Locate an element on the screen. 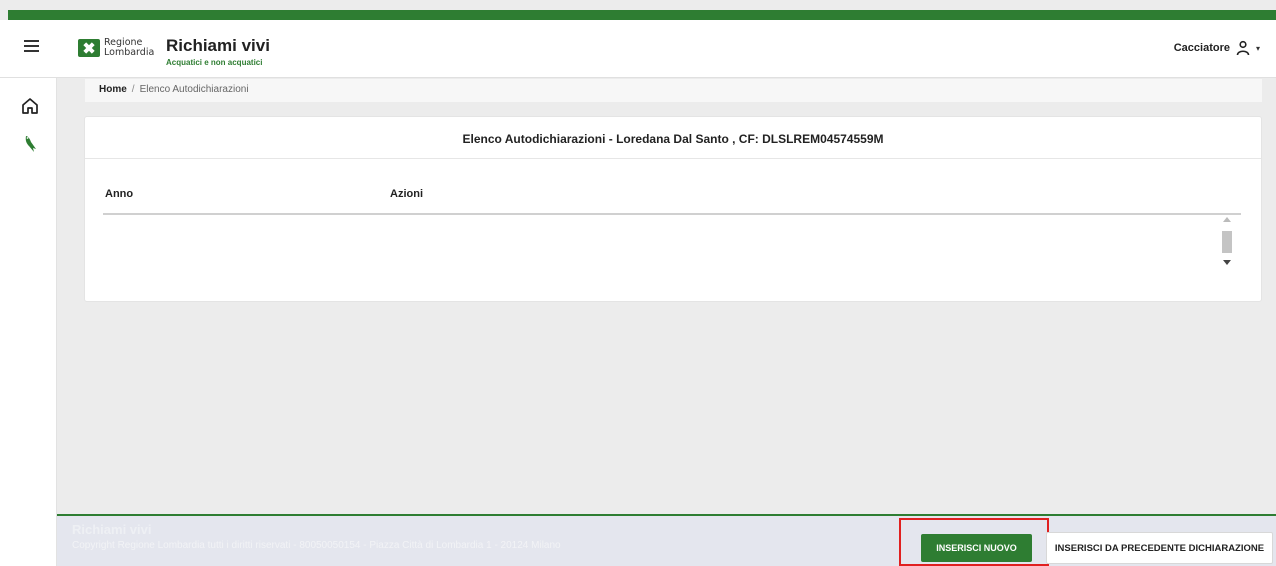  app-title: Richiami vivi is located at coordinates (218, 45).